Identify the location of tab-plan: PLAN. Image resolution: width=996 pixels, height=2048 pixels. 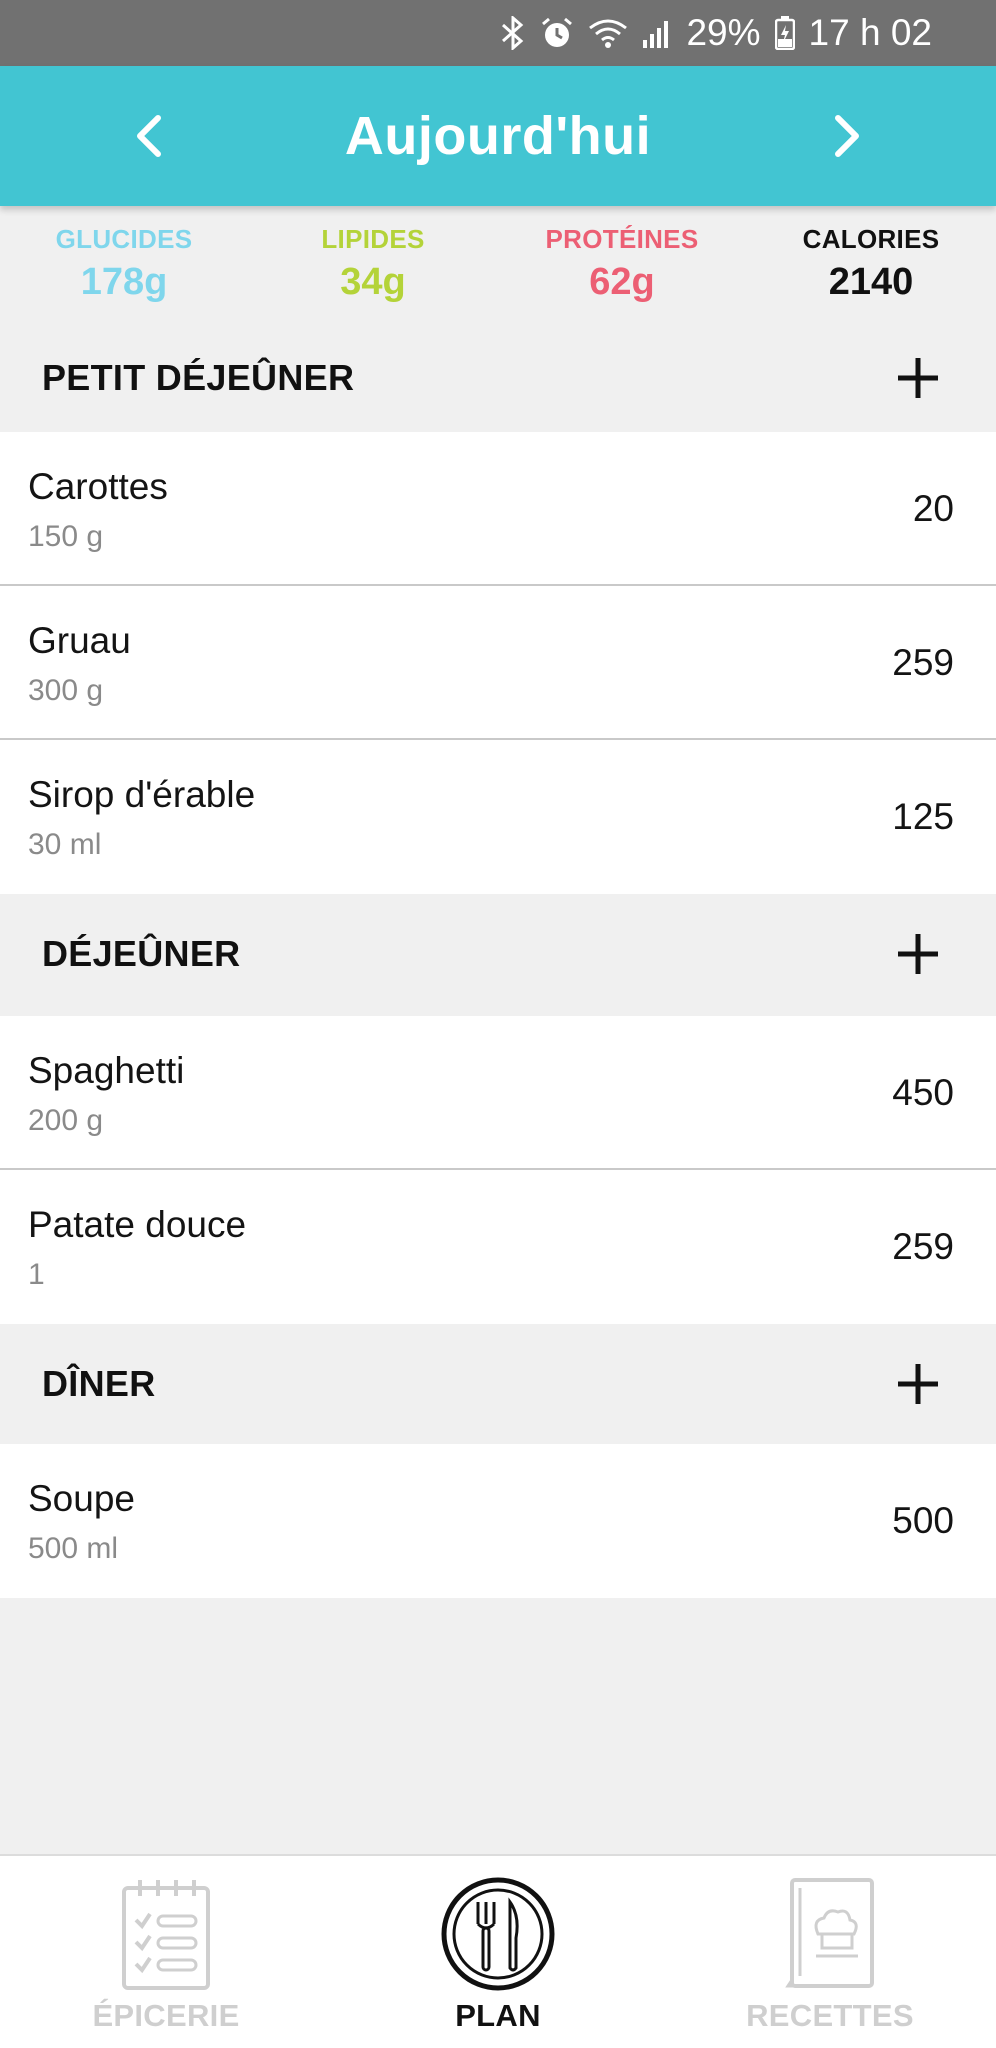
(498, 1952).